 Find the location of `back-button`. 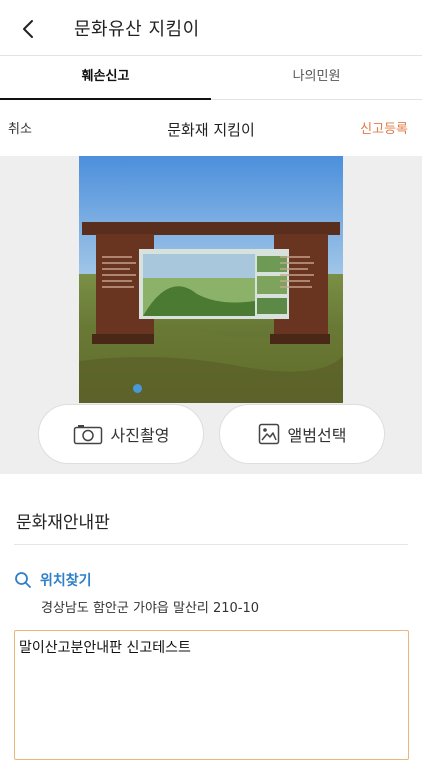

back-button is located at coordinates (29, 29).